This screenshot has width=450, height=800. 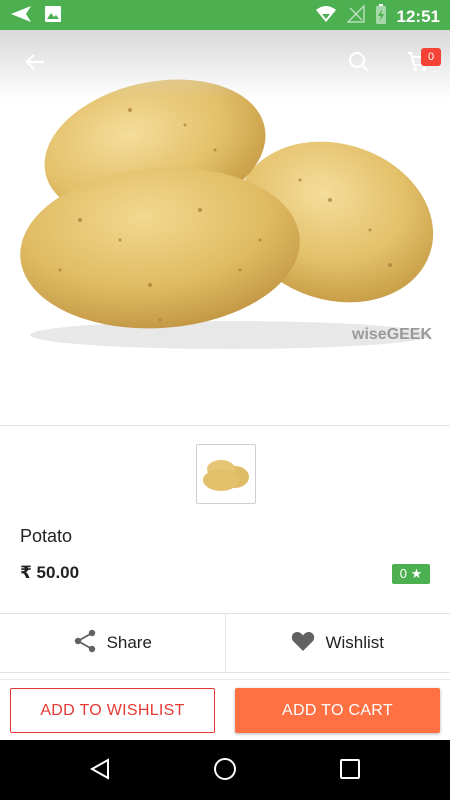 What do you see at coordinates (392, 334) in the screenshot?
I see `image-watermark: wiseGEEK` at bounding box center [392, 334].